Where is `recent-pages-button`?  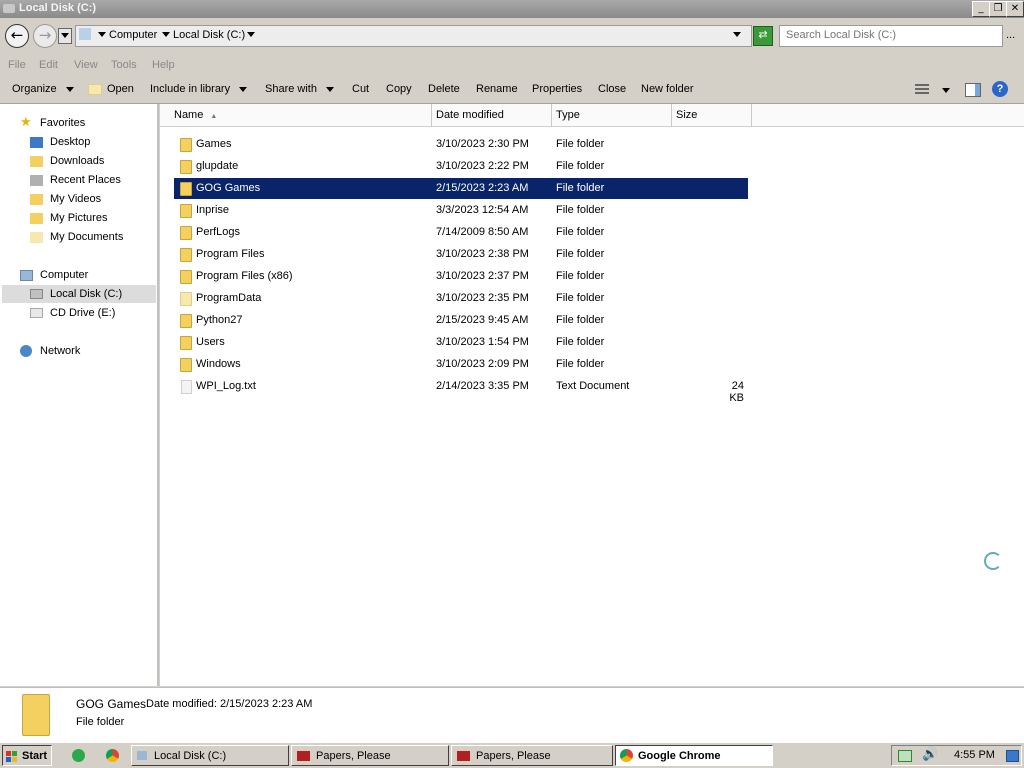 recent-pages-button is located at coordinates (65, 36).